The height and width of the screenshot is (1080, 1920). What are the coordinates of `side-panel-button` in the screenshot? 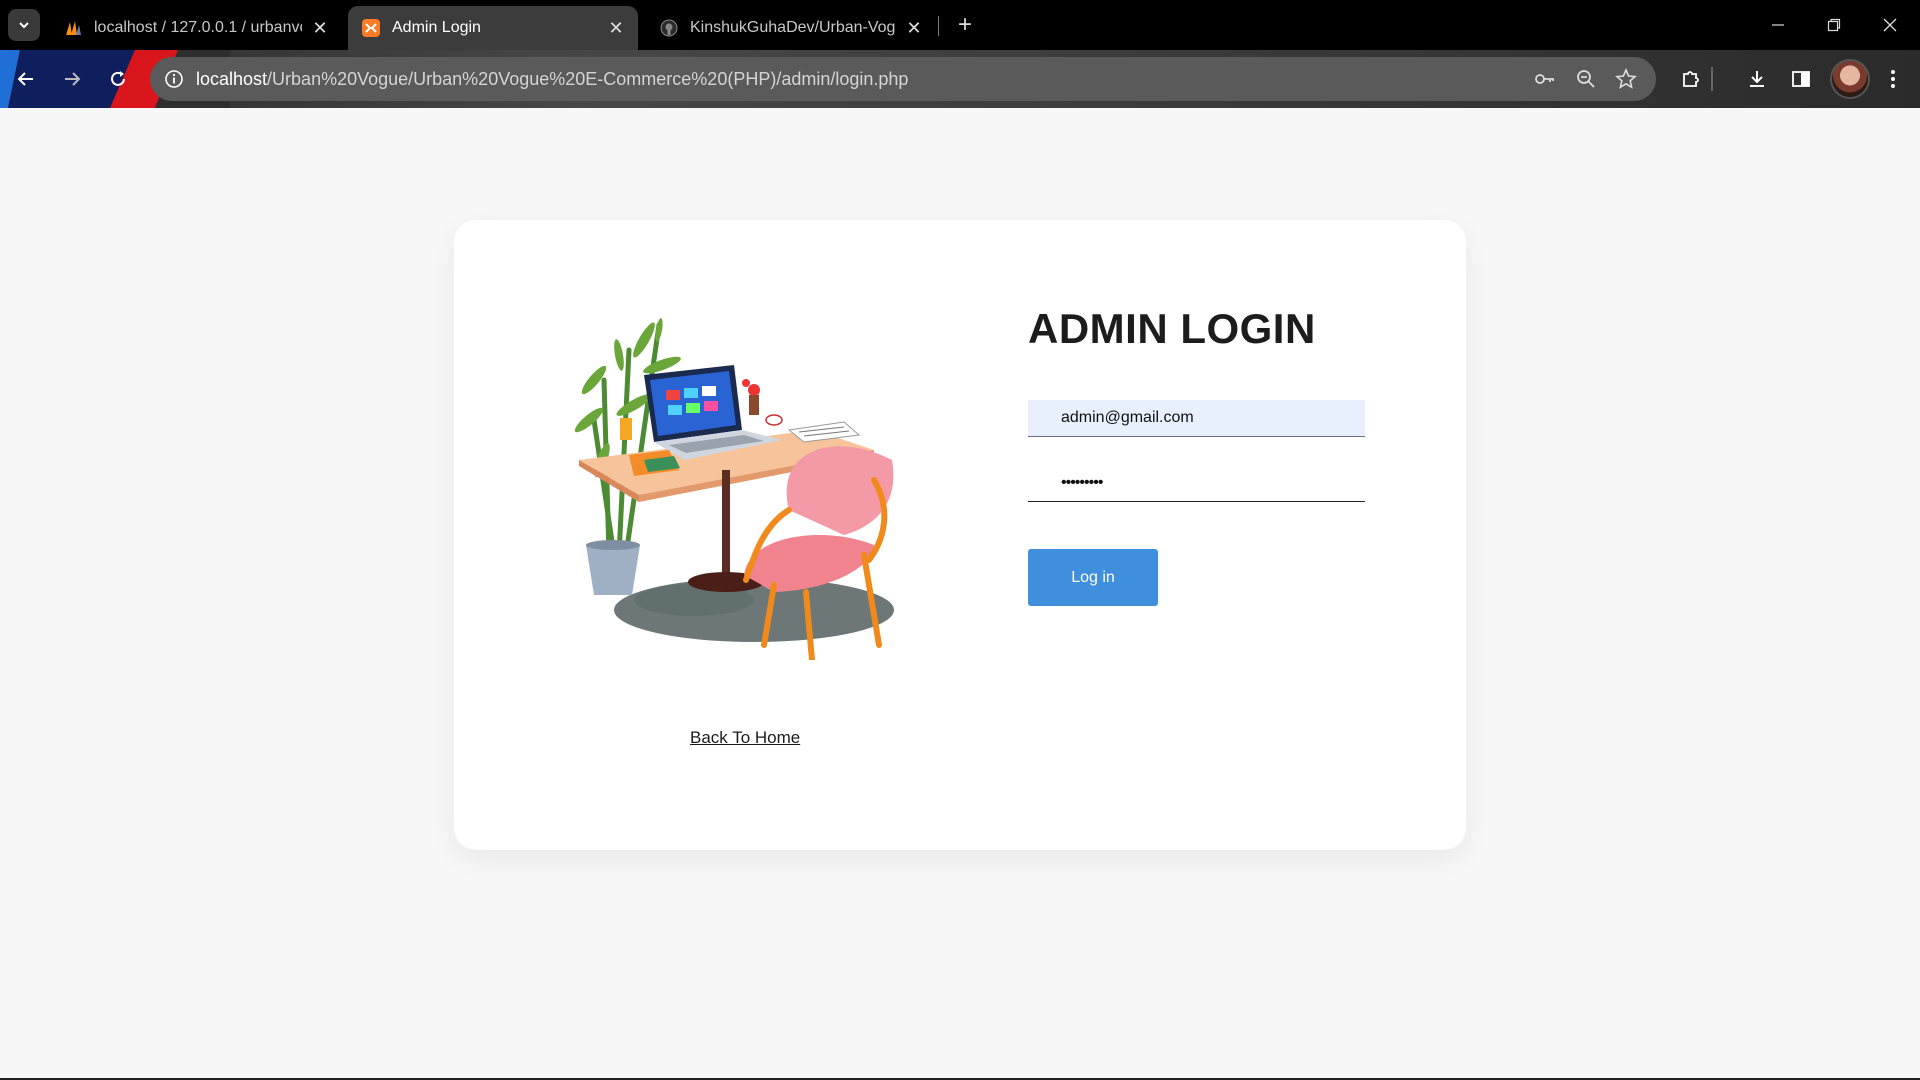 It's located at (1801, 79).